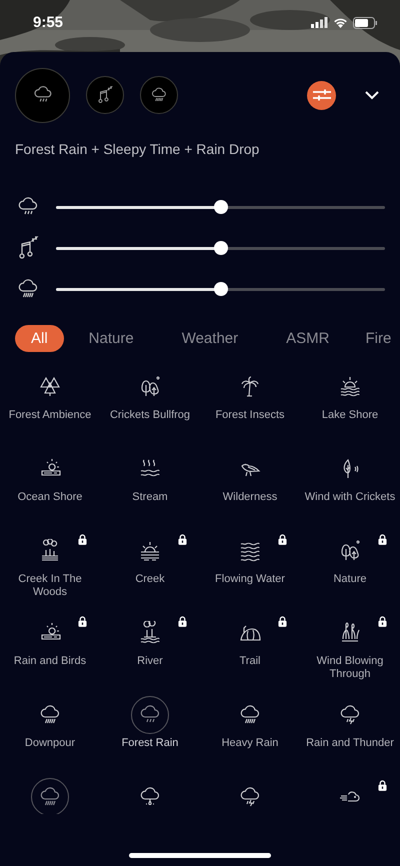 Image resolution: width=400 pixels, height=866 pixels. What do you see at coordinates (50, 407) in the screenshot?
I see `sound-button: Forest Ambience` at bounding box center [50, 407].